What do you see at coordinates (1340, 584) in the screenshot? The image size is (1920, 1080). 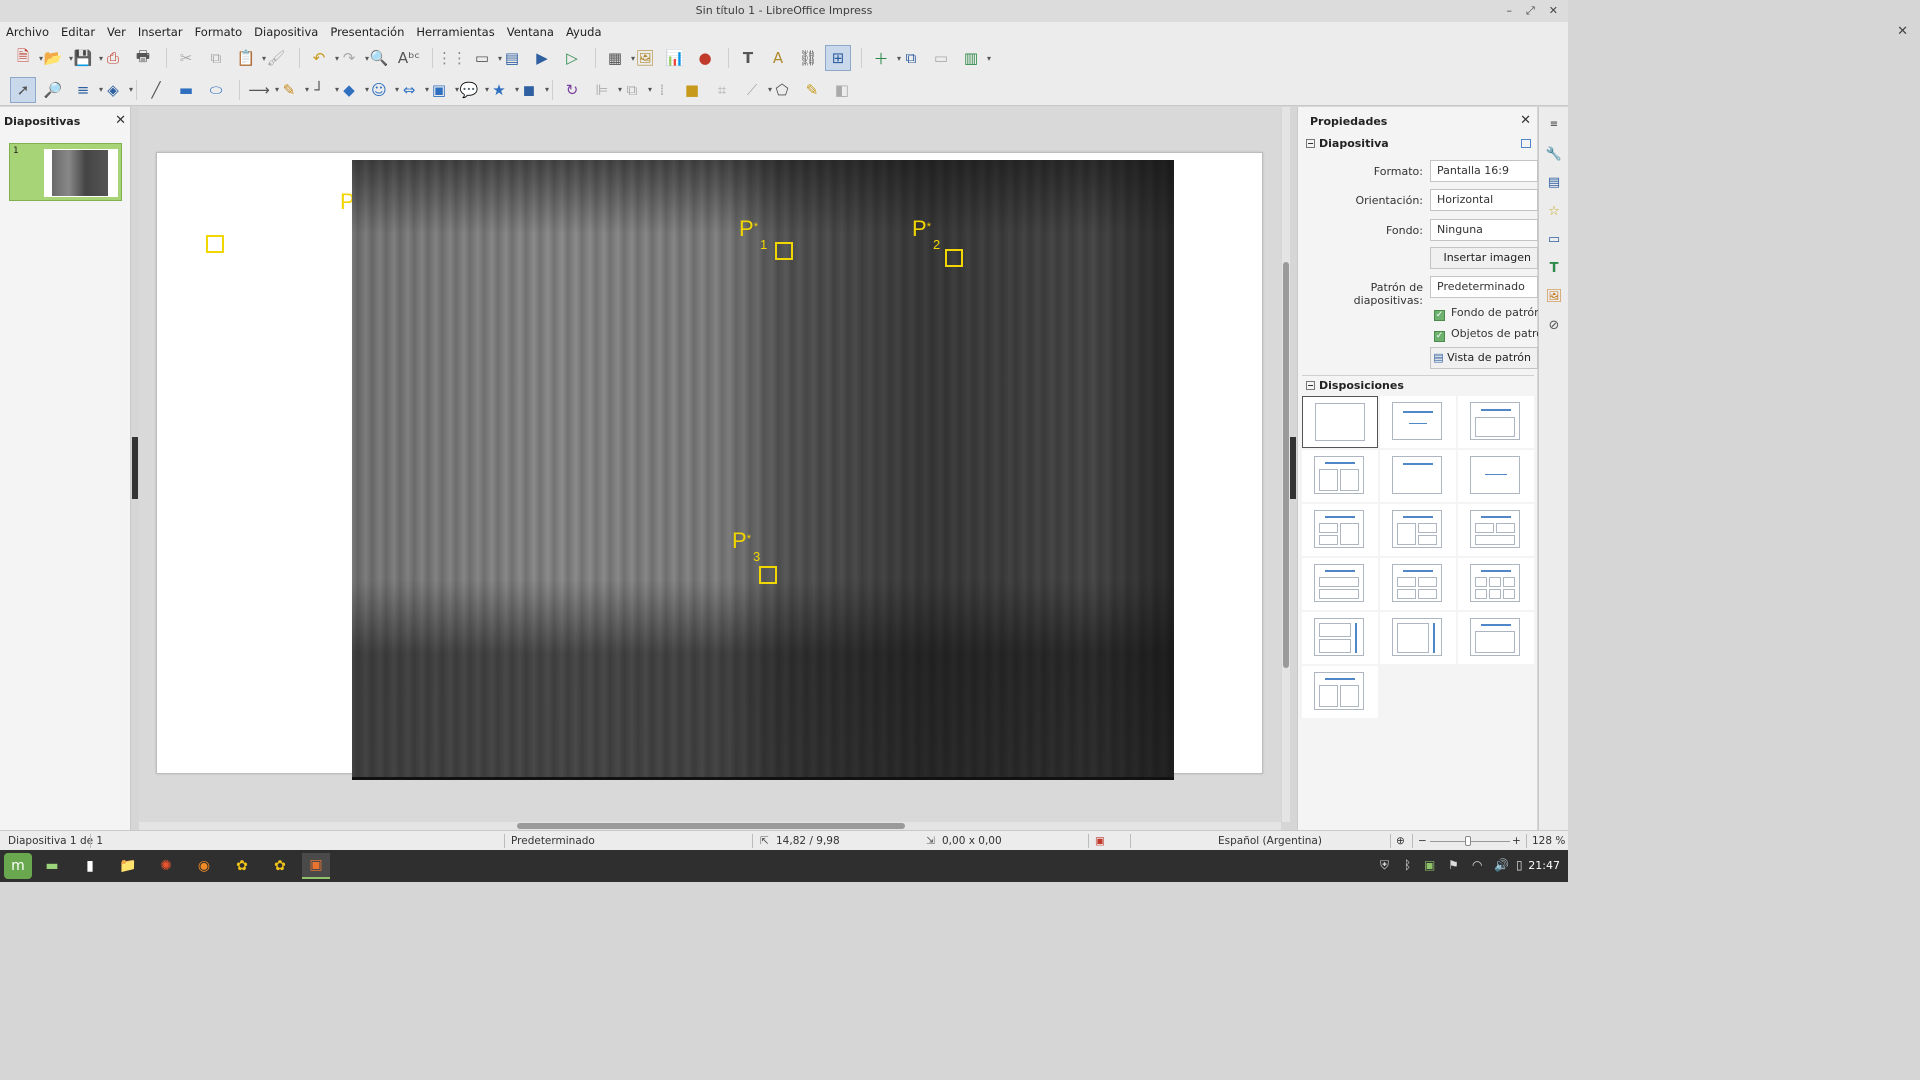 I see `layout-title-content-over-content` at bounding box center [1340, 584].